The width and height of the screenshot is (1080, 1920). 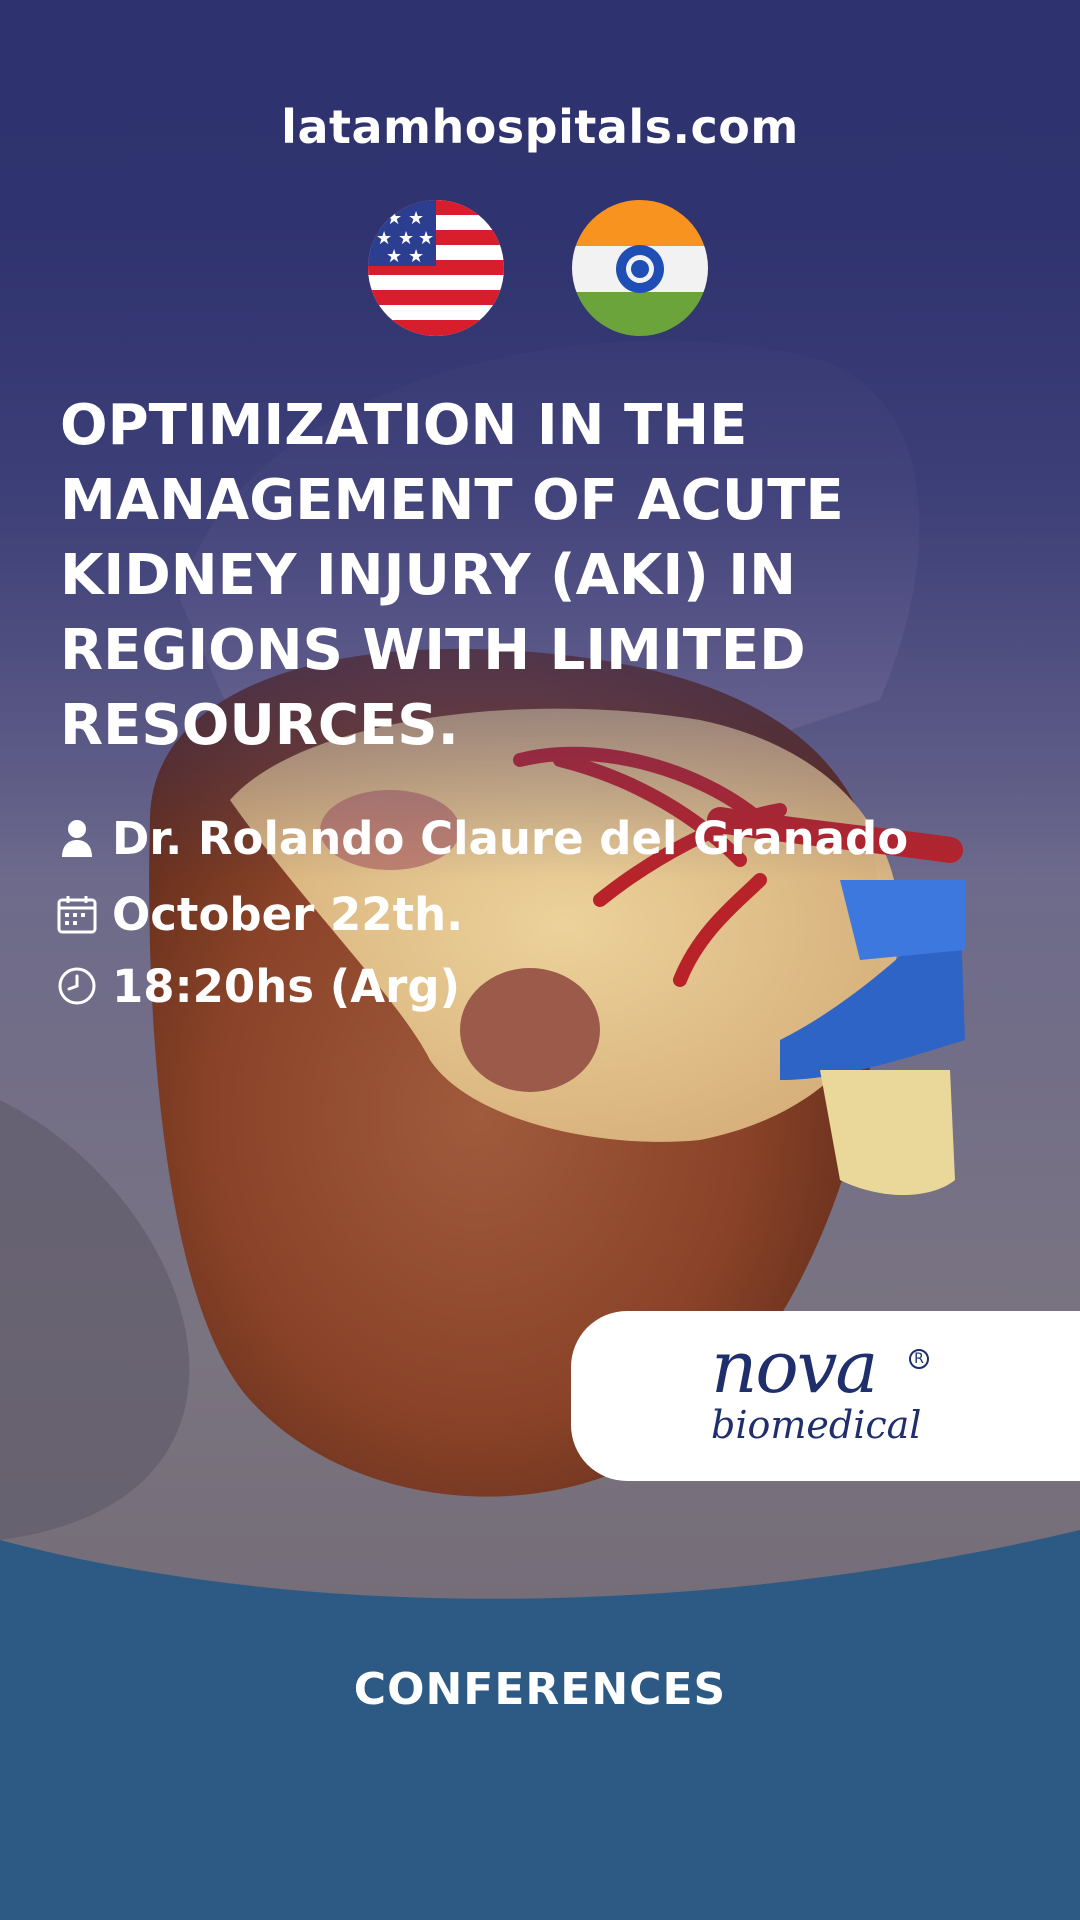 I want to click on registered-mark-icon: R, so click(x=919, y=1359).